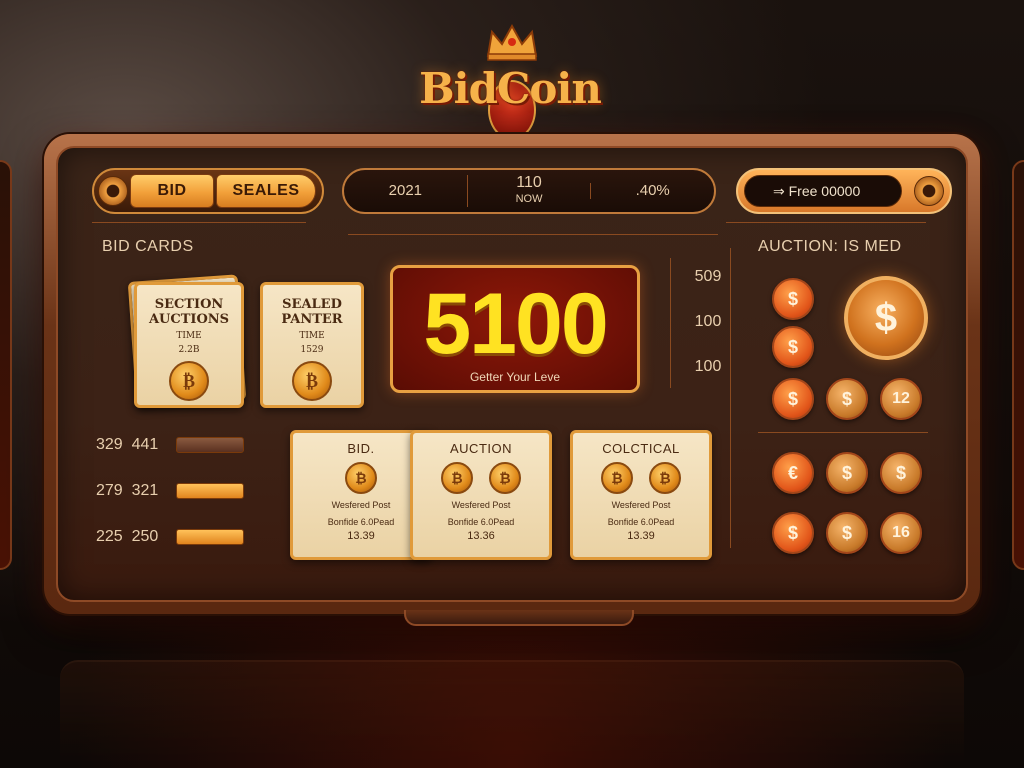 The image size is (1024, 768). I want to click on list-item: 225 250, so click(170, 537).